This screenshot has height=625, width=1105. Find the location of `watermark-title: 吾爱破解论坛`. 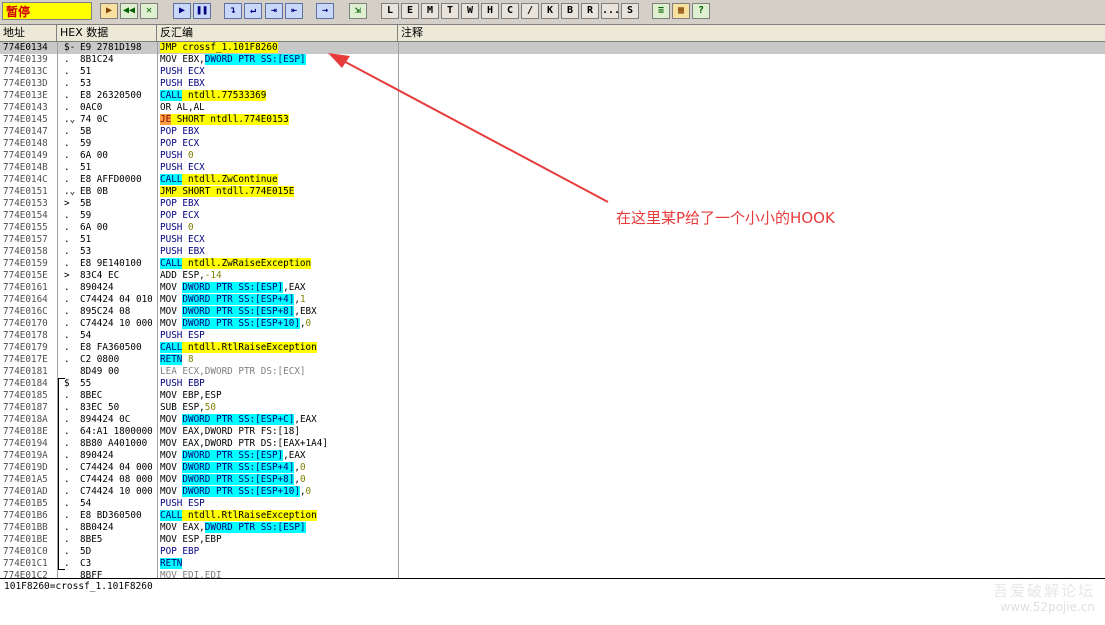

watermark-title: 吾爱破解论坛 is located at coordinates (1043, 591).